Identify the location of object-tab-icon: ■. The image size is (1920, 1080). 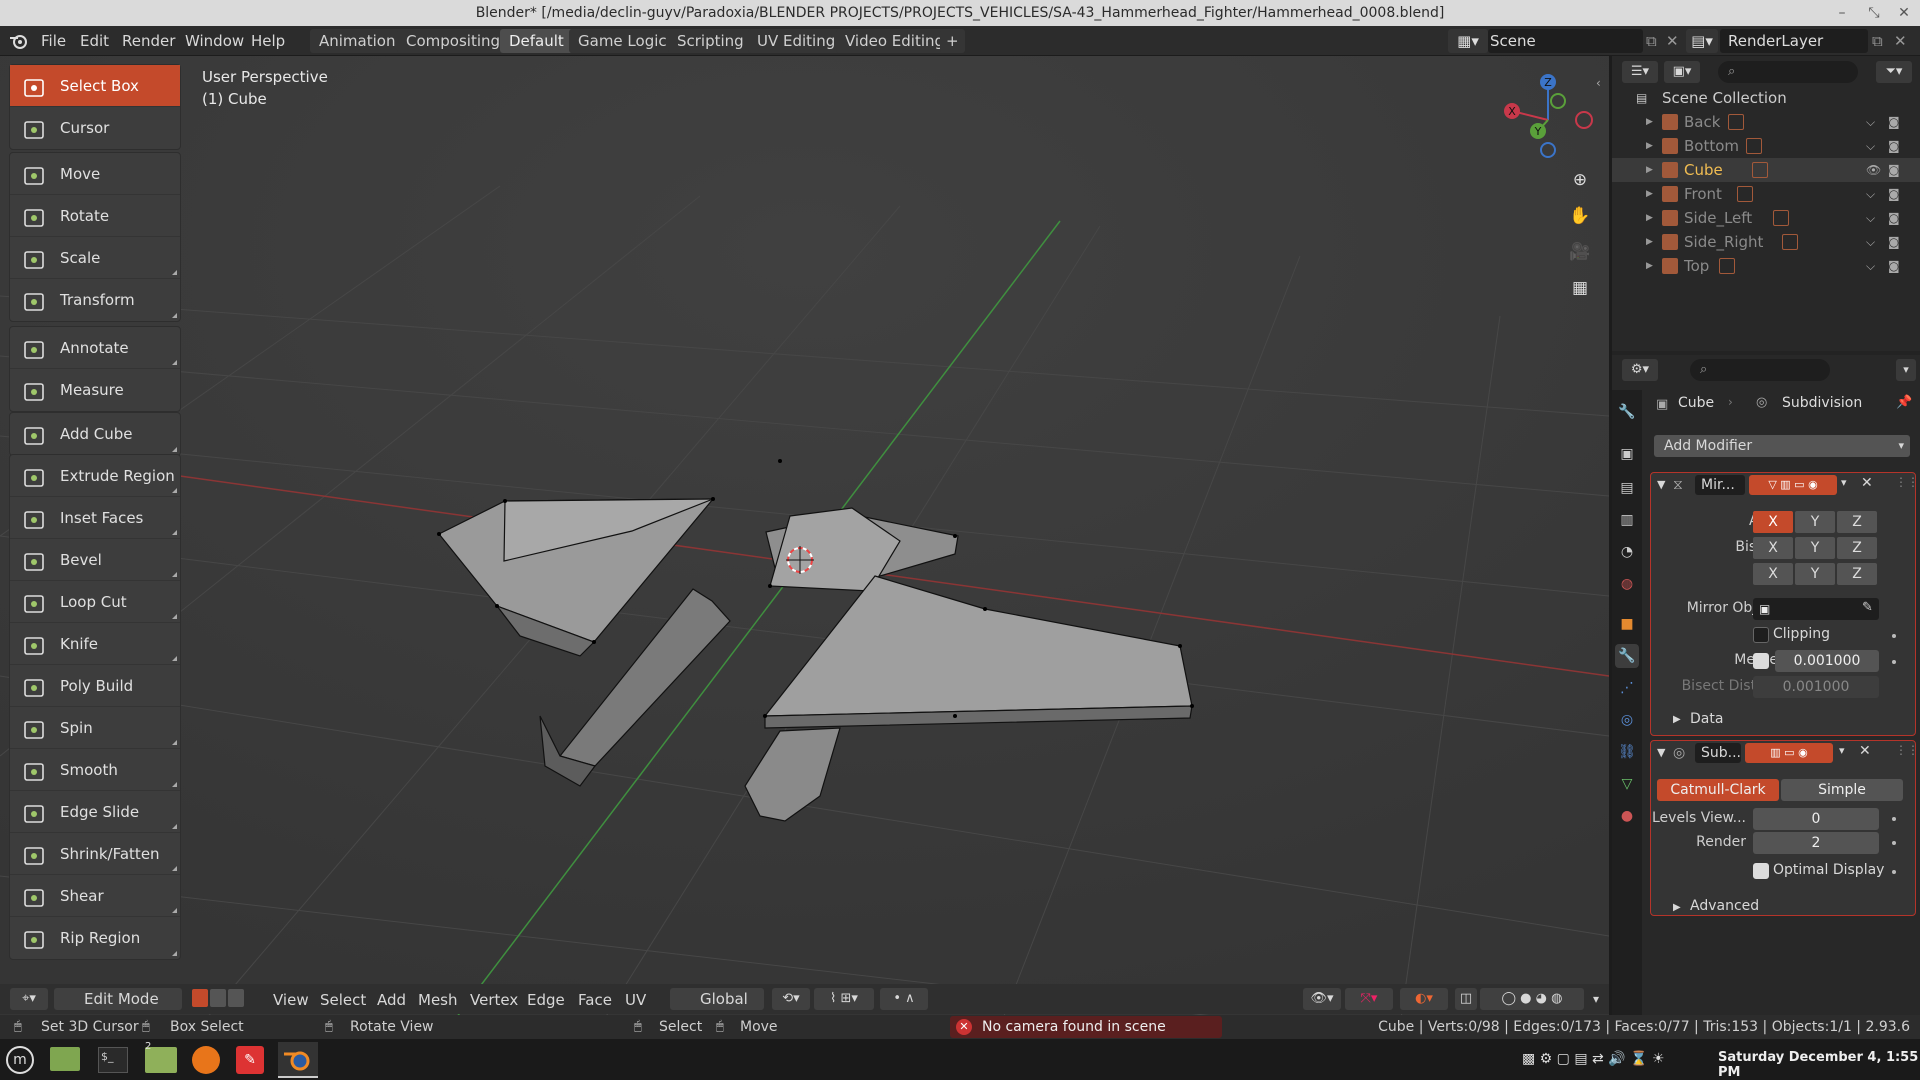
(1627, 624).